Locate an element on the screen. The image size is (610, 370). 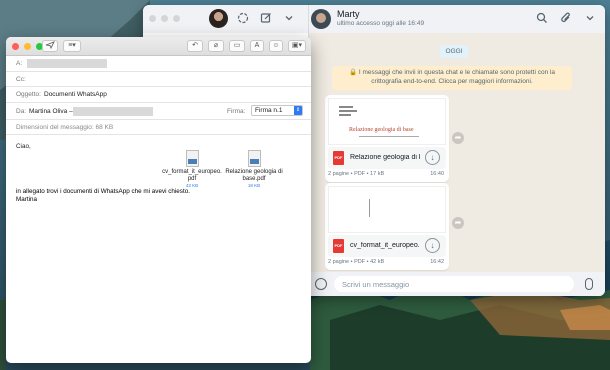
to-row: A: is located at coordinates (158, 64).